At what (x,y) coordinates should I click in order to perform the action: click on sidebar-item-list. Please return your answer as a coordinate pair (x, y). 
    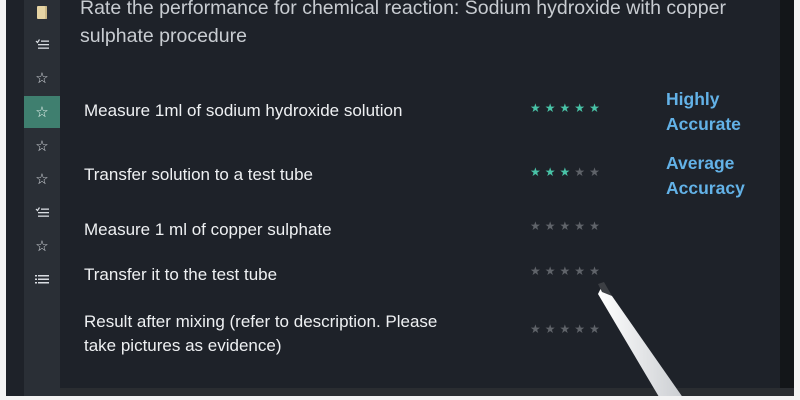
    Looking at the image, I should click on (42, 280).